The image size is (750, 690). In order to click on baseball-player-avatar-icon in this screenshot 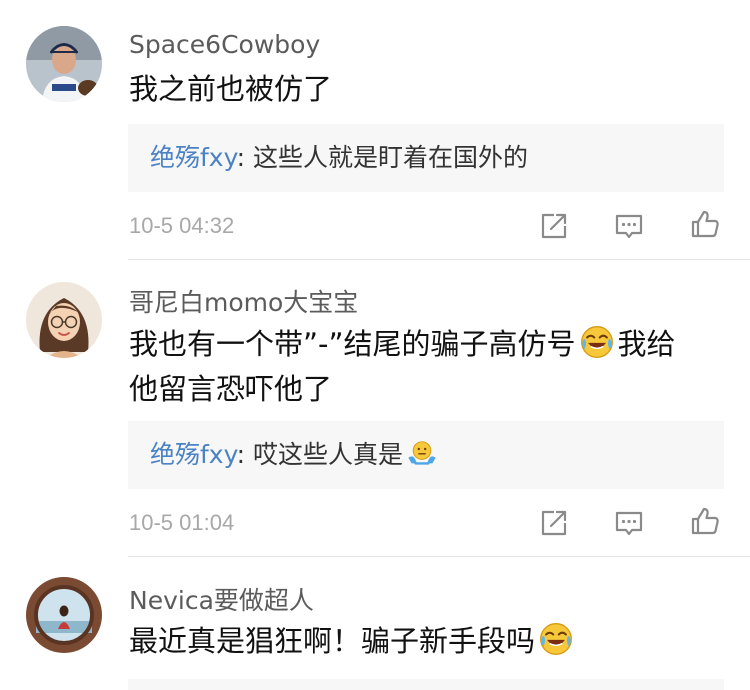, I will do `click(64, 64)`.